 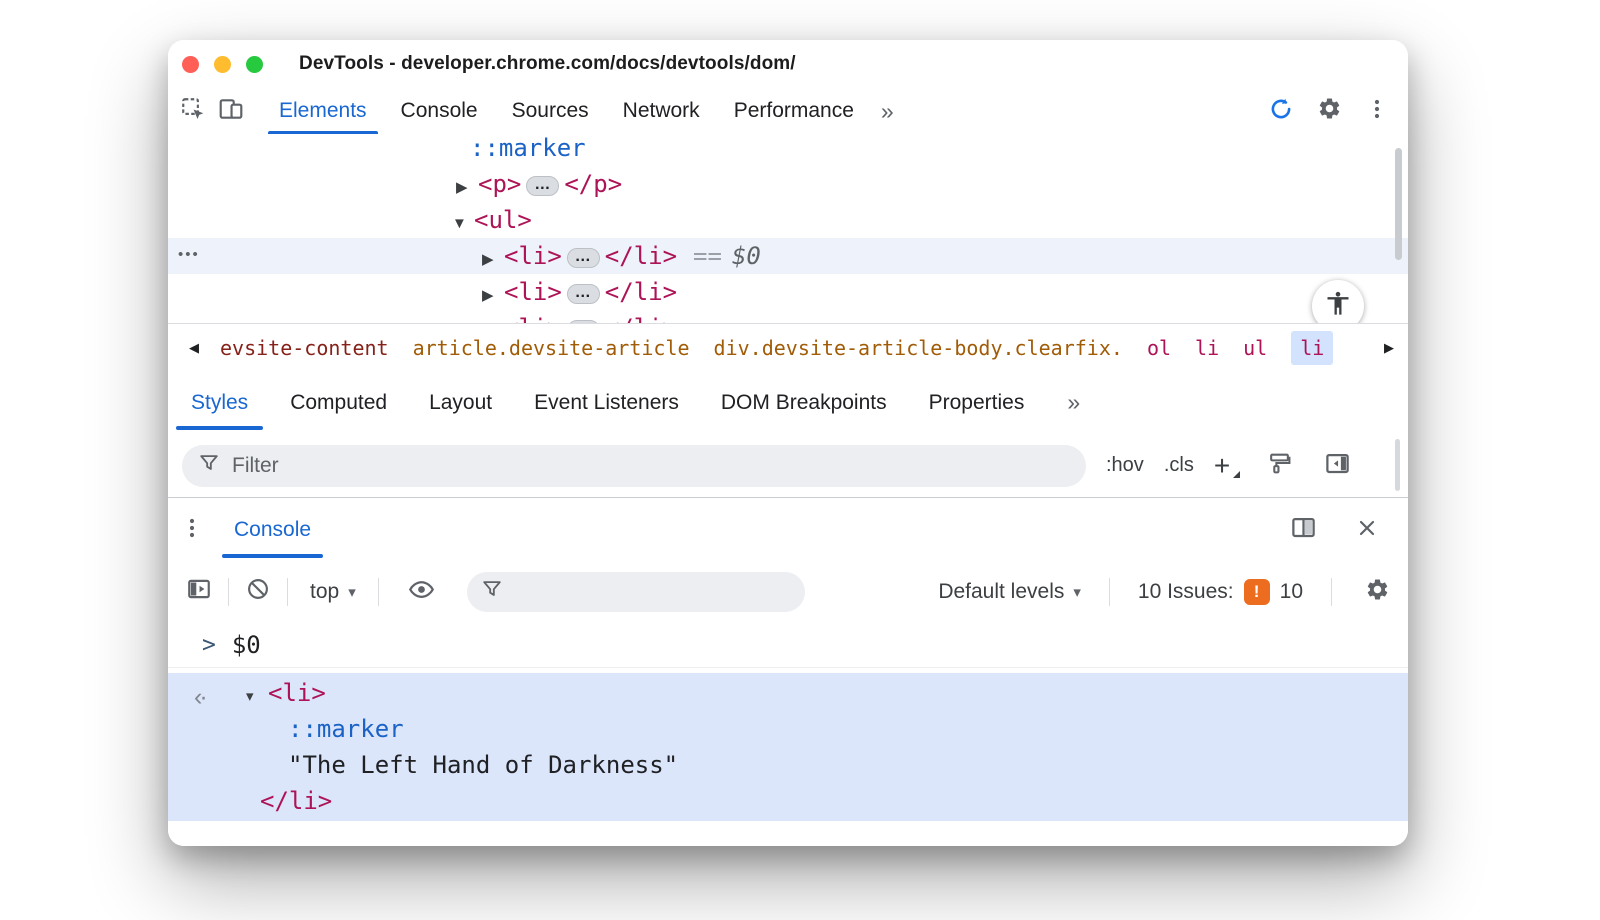 What do you see at coordinates (977, 402) in the screenshot?
I see `tab-properties: Properties` at bounding box center [977, 402].